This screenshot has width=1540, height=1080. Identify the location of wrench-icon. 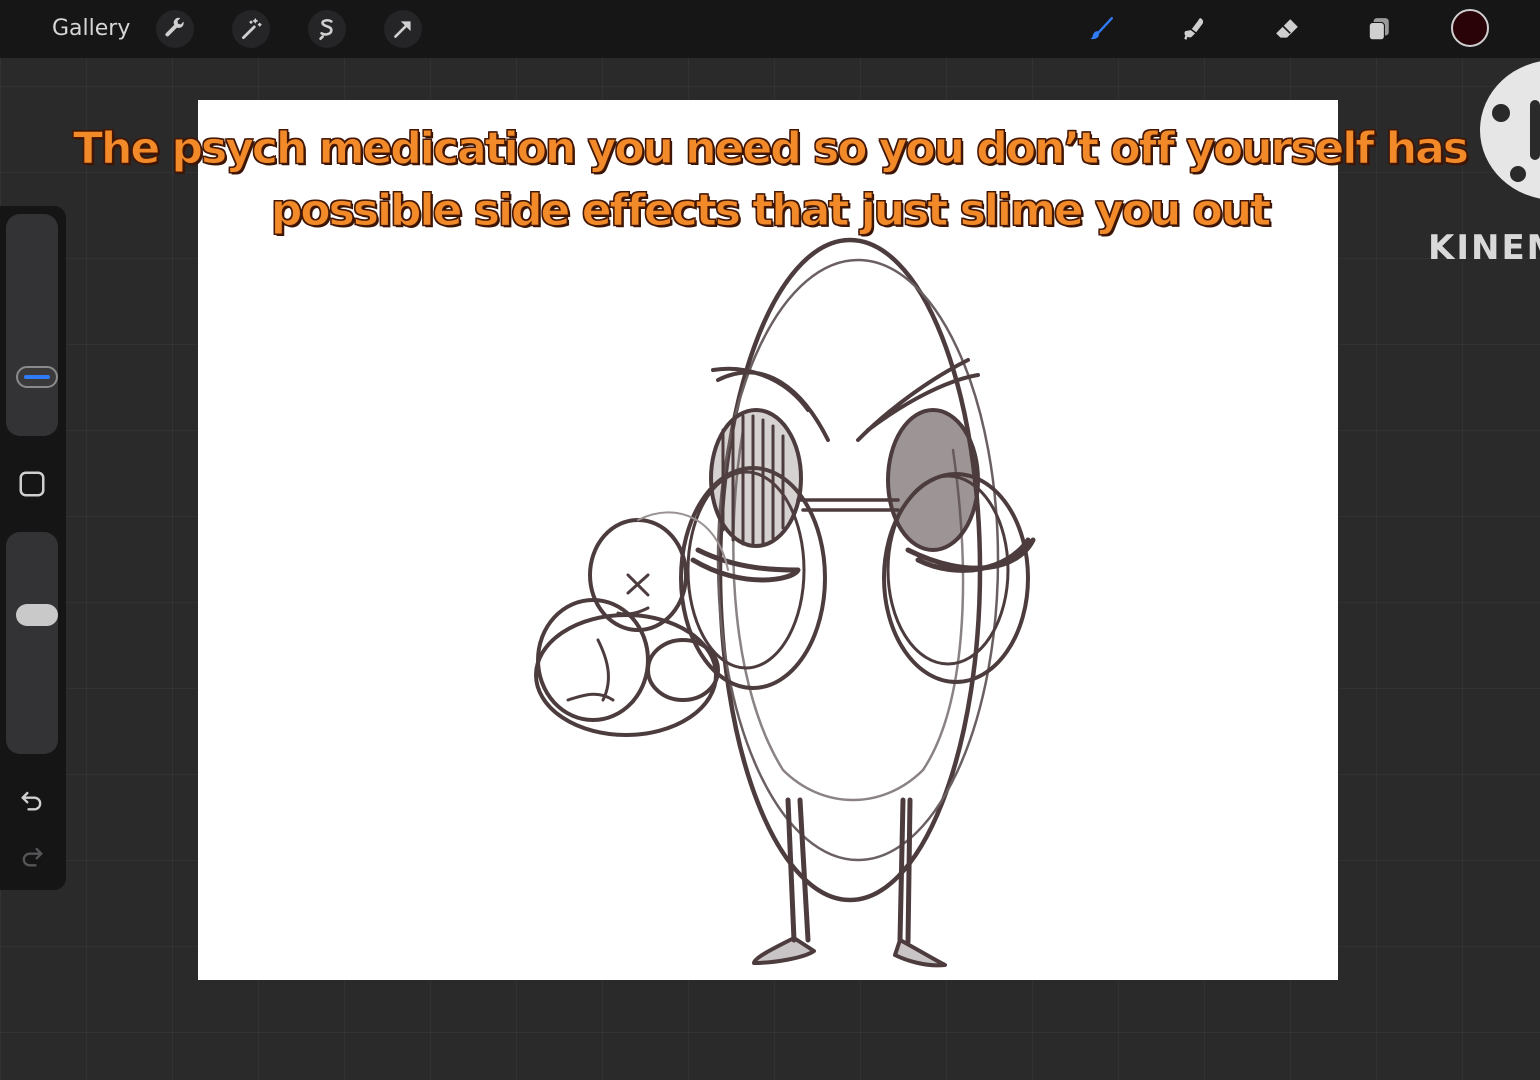
(175, 29).